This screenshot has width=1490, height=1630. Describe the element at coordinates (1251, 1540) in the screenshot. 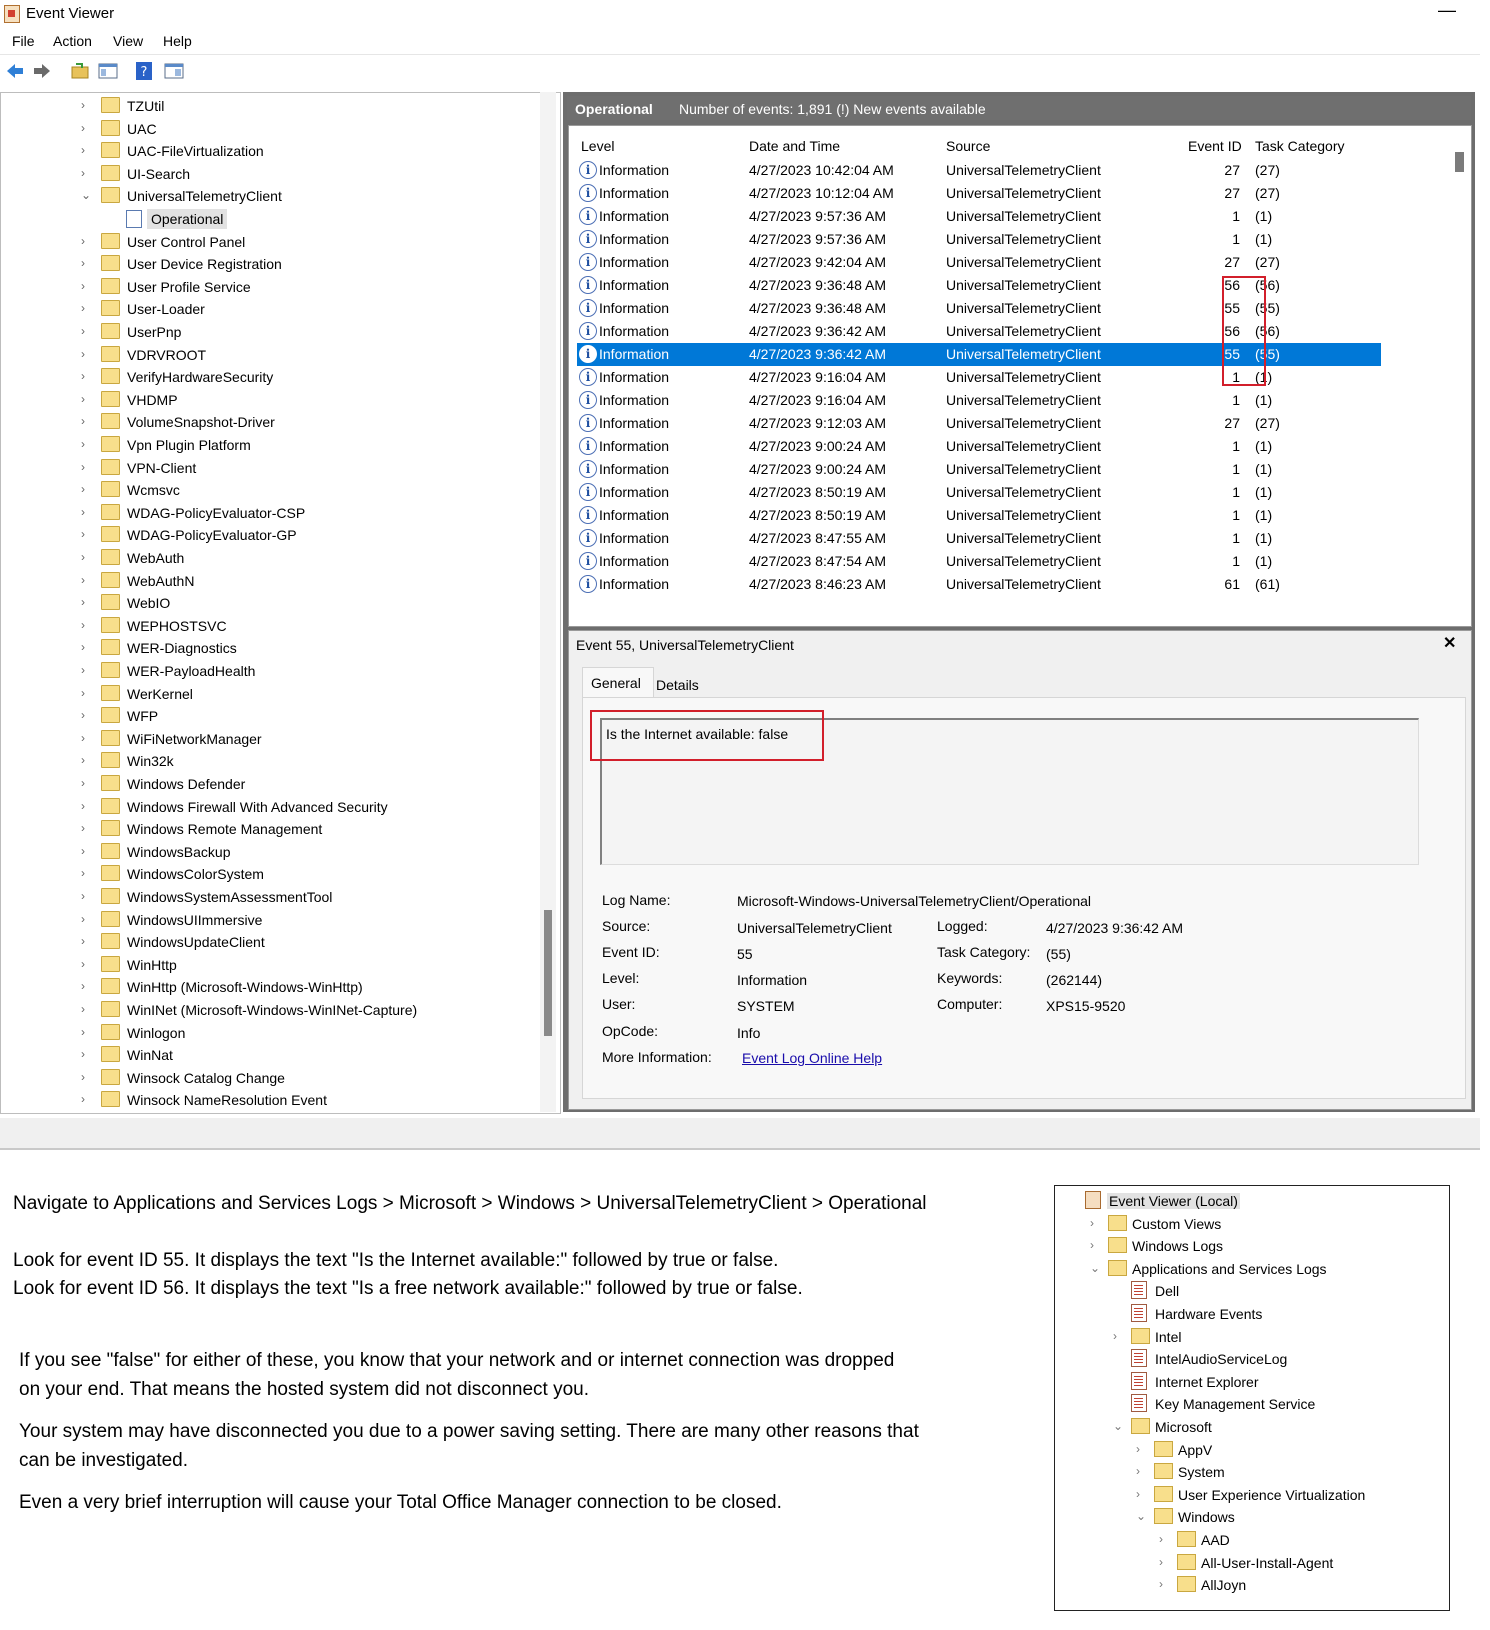

I see `nav-tree-item-aad: › AAD` at that location.